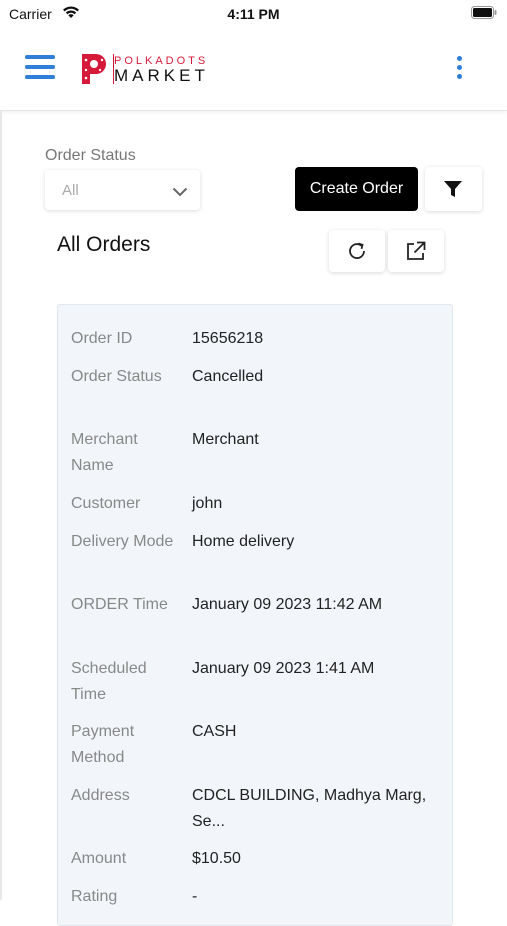 The height and width of the screenshot is (926, 507). What do you see at coordinates (356, 189) in the screenshot?
I see `create-order-button: Create Order` at bounding box center [356, 189].